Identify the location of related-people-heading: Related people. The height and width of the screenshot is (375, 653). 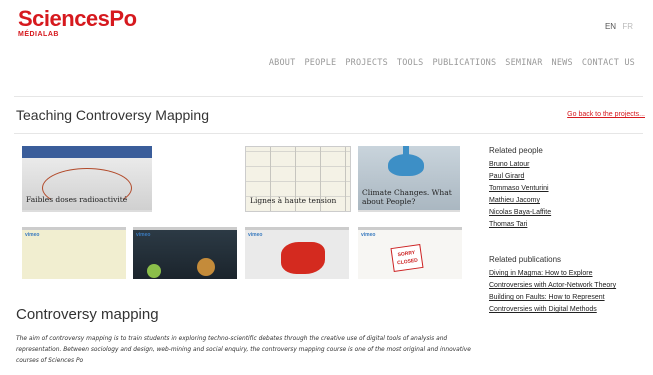
(516, 150).